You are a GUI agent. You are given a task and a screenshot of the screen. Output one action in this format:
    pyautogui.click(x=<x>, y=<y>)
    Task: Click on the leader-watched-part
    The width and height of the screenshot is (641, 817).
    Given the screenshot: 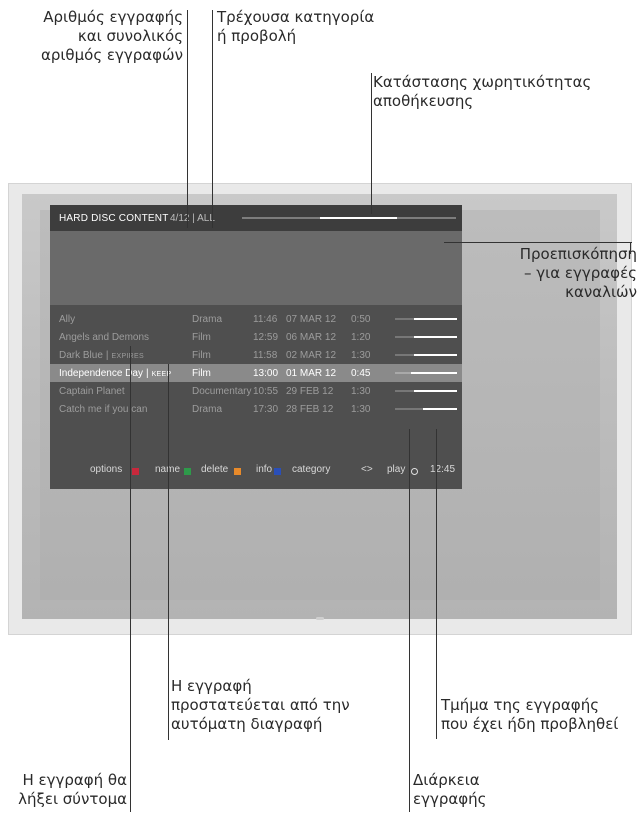 What is the action you would take?
    pyautogui.click(x=436, y=584)
    